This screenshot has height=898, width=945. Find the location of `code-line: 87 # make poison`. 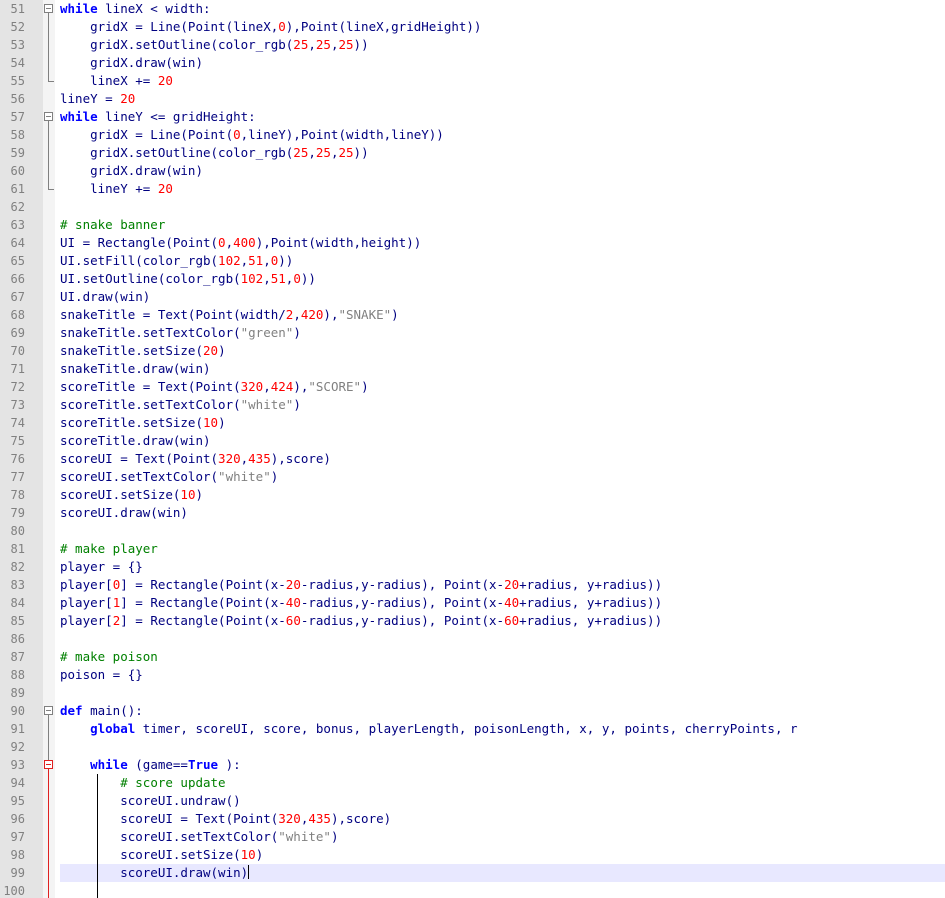

code-line: 87 # make poison is located at coordinates (472, 657).